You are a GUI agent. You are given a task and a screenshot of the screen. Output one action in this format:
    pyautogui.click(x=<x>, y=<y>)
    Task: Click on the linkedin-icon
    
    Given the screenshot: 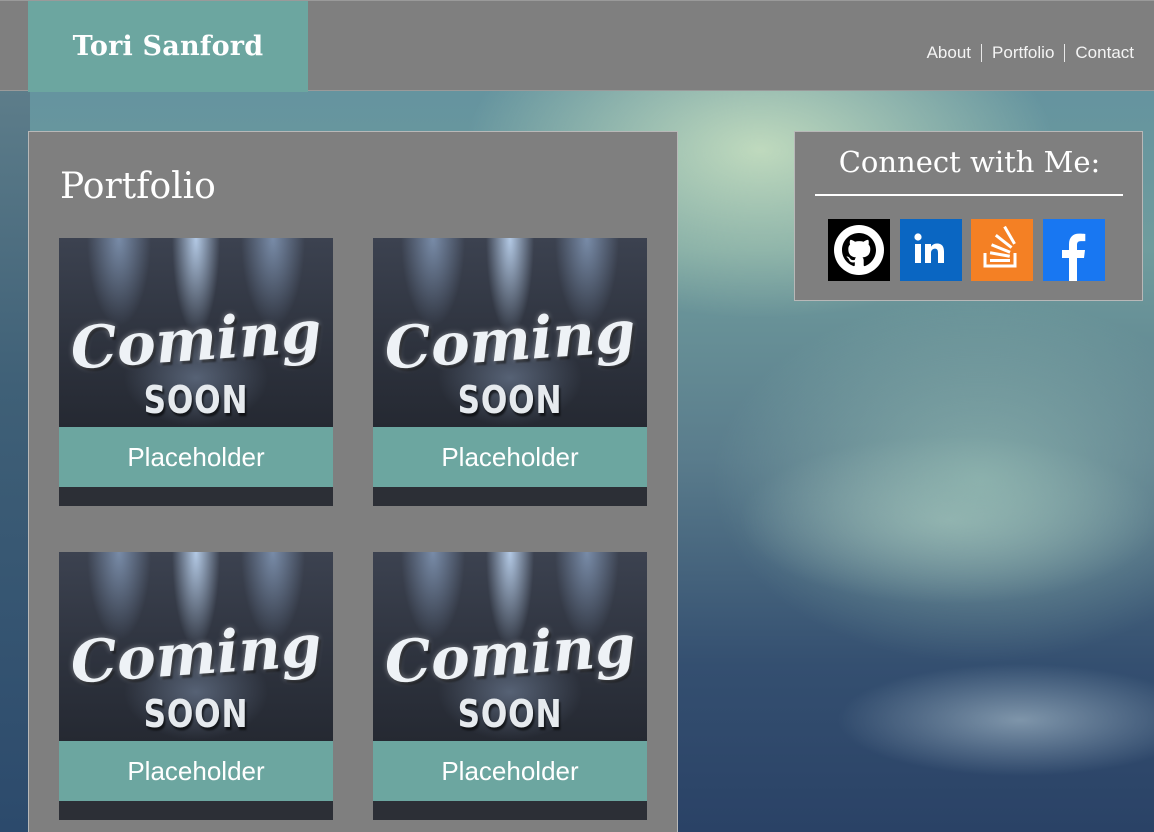 What is the action you would take?
    pyautogui.click(x=931, y=250)
    